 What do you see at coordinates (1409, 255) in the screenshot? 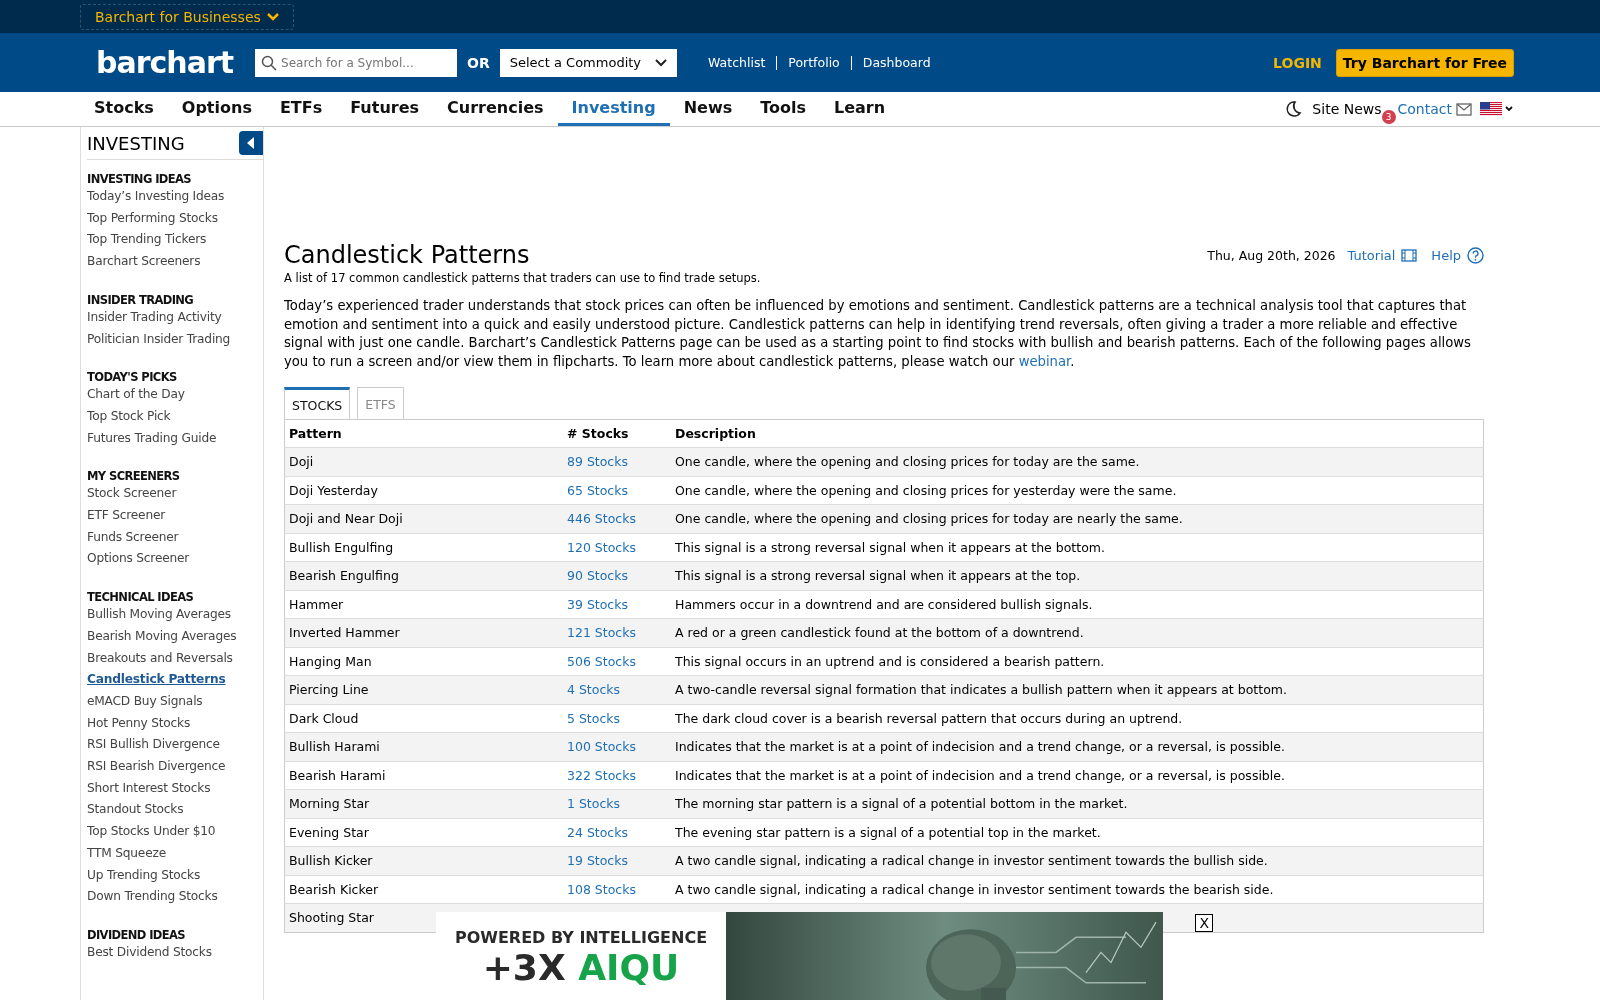
I see `film-icon` at bounding box center [1409, 255].